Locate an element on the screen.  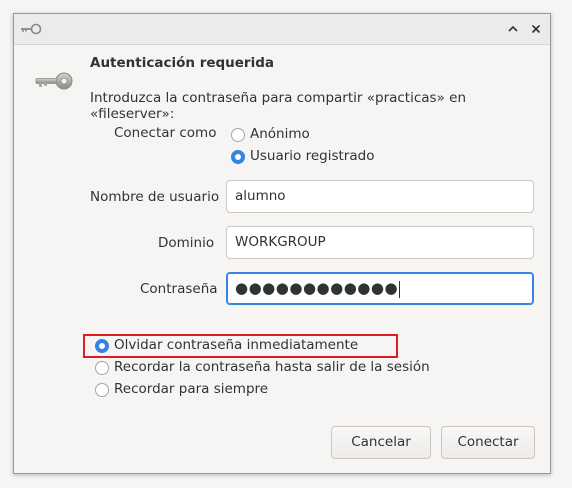
radio-remember-forever-label: Recordar para siempre is located at coordinates (191, 389).